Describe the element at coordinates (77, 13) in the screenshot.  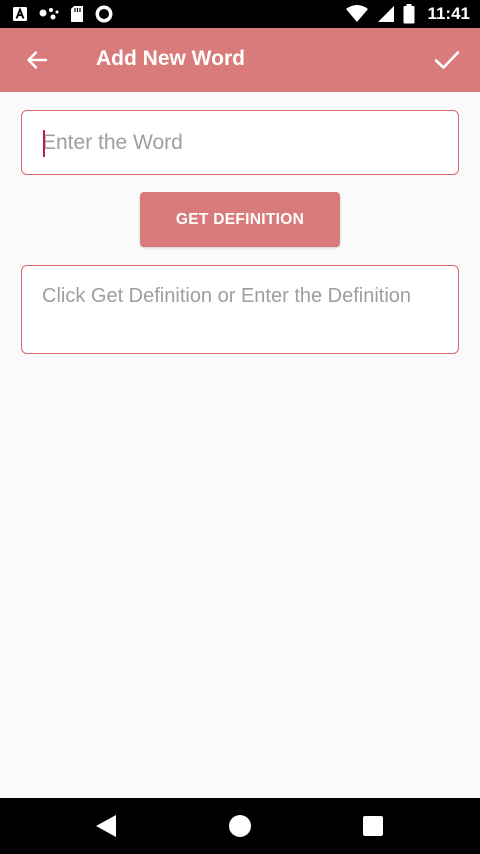
I see `sd-card-icon` at that location.